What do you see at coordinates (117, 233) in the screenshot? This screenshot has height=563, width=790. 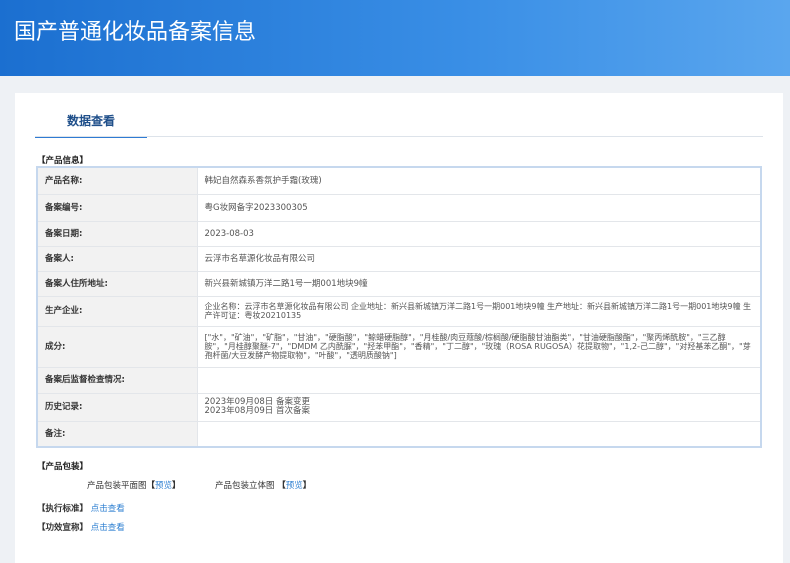 I see `row-label: 备案日期:` at bounding box center [117, 233].